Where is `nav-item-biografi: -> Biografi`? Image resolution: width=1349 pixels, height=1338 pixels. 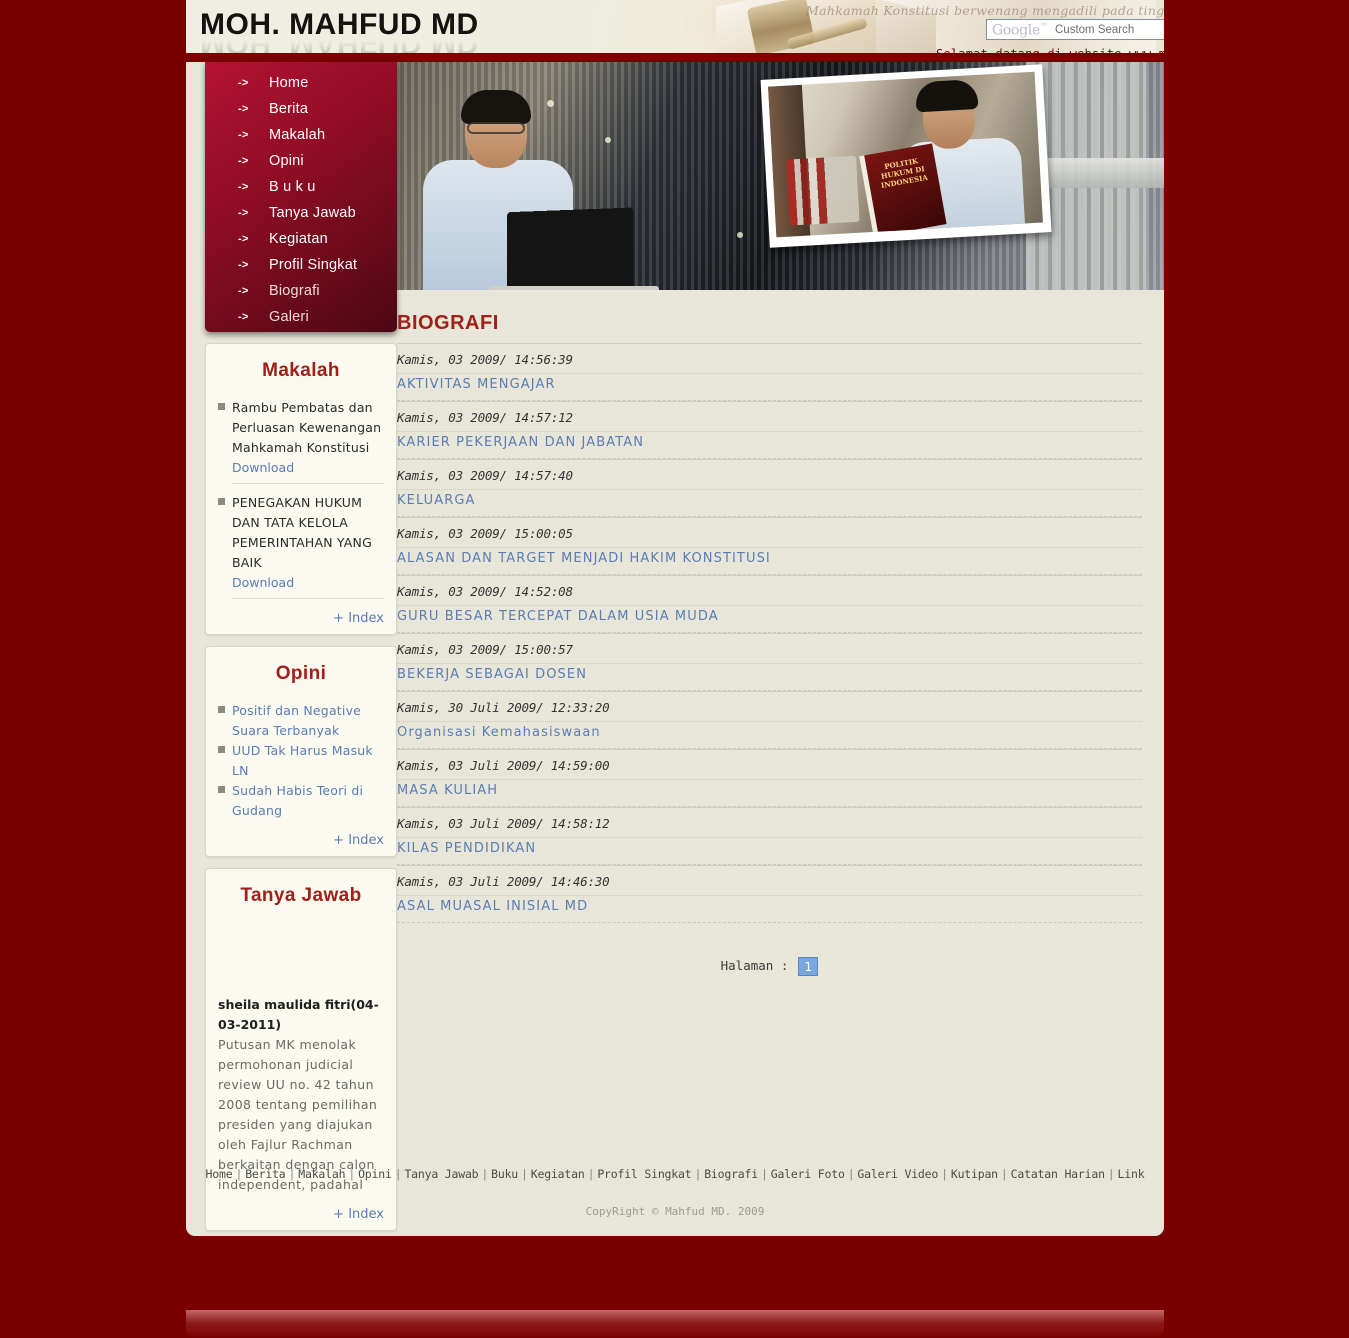 nav-item-biografi: -> Biografi is located at coordinates (301, 291).